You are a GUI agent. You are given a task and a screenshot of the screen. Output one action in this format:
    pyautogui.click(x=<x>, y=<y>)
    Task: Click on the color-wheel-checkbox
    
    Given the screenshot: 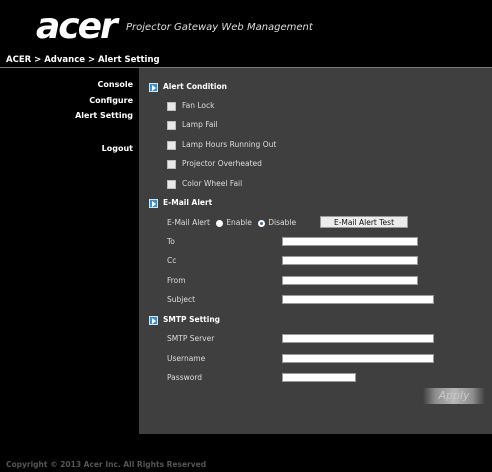 What is the action you would take?
    pyautogui.click(x=171, y=184)
    